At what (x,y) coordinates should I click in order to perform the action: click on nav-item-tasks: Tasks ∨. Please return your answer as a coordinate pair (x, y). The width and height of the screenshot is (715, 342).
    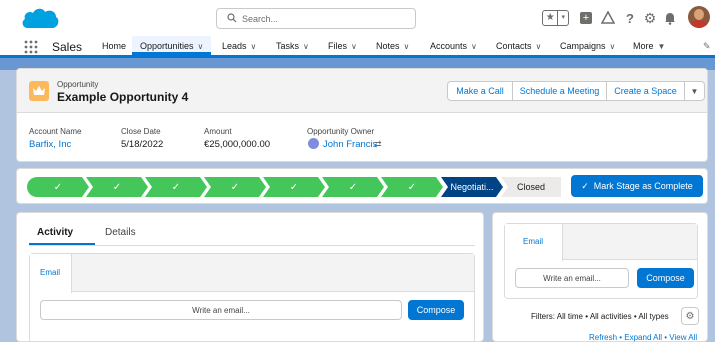
    Looking at the image, I should click on (292, 46).